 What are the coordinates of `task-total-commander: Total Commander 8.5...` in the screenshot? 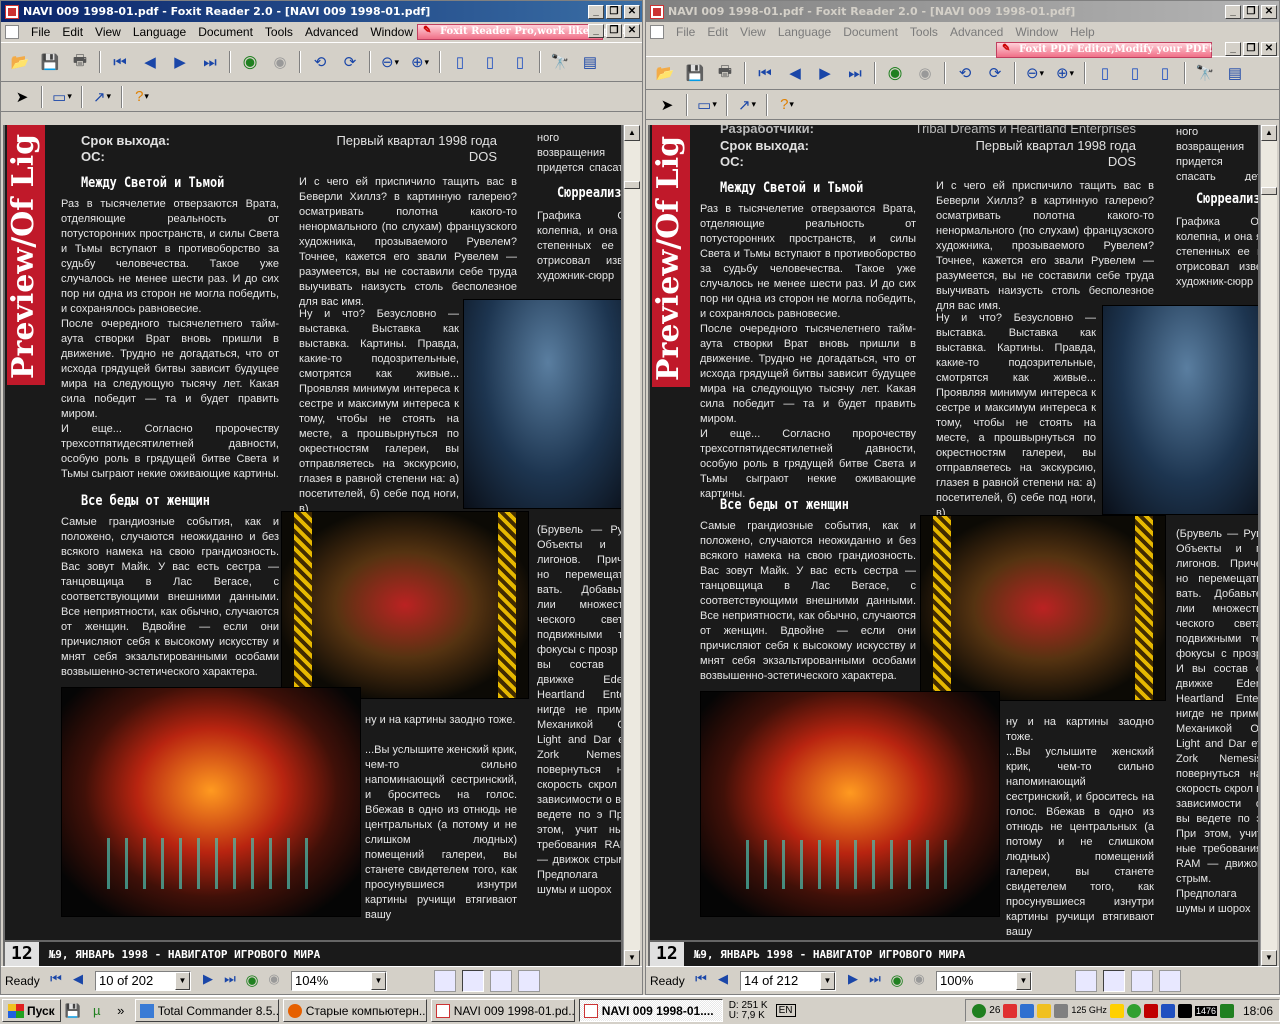 It's located at (206, 1010).